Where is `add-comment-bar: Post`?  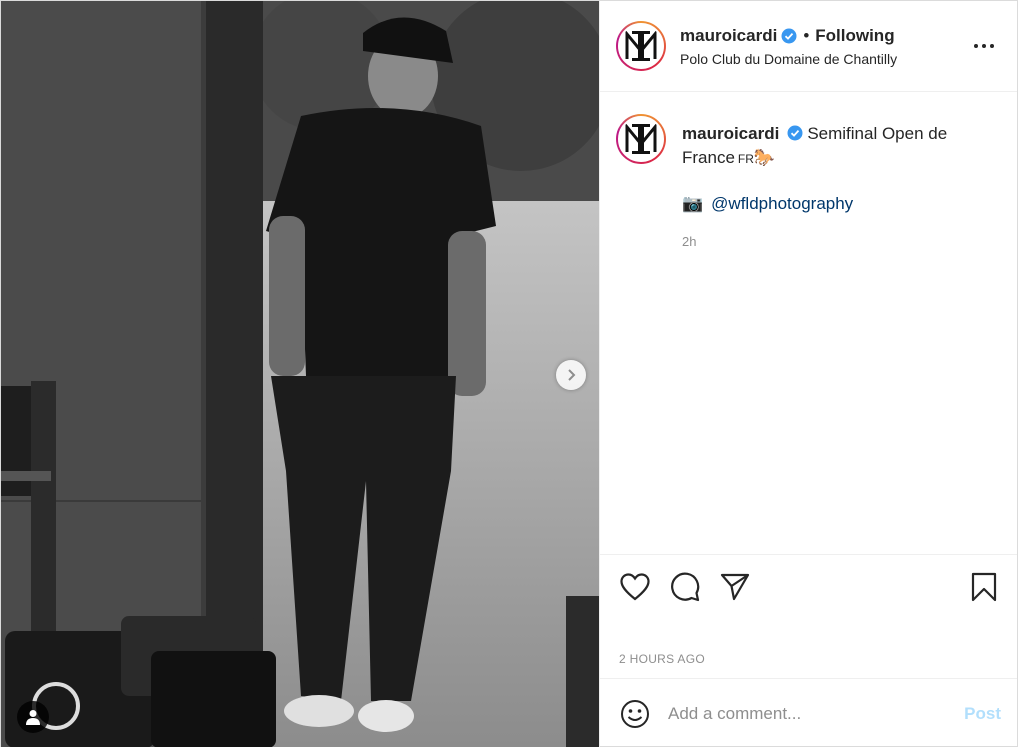 add-comment-bar: Post is located at coordinates (808, 712).